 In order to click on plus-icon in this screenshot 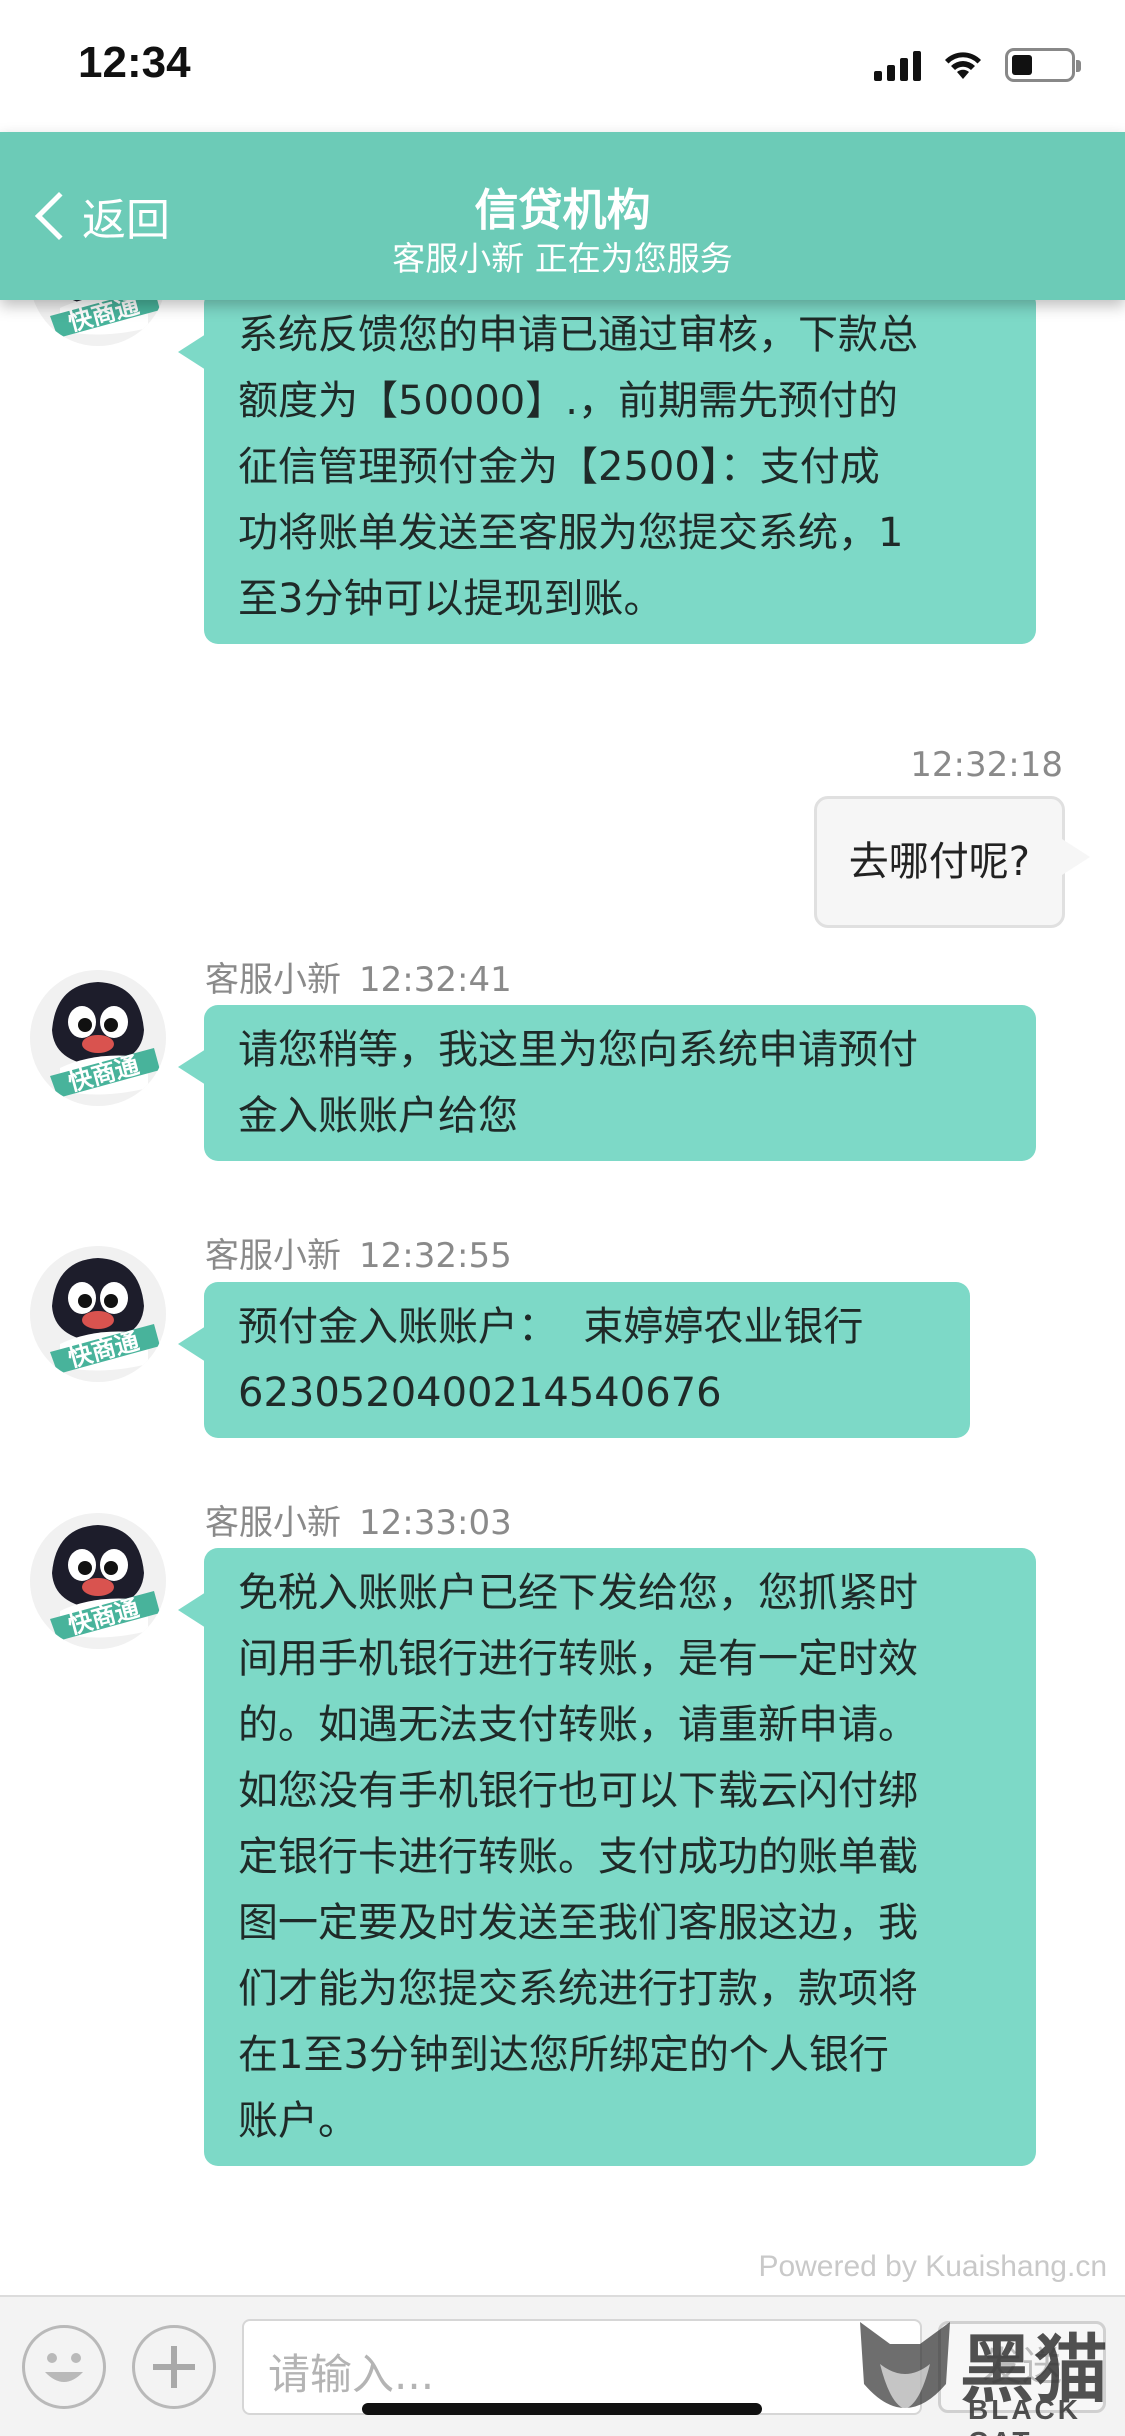, I will do `click(174, 2367)`.